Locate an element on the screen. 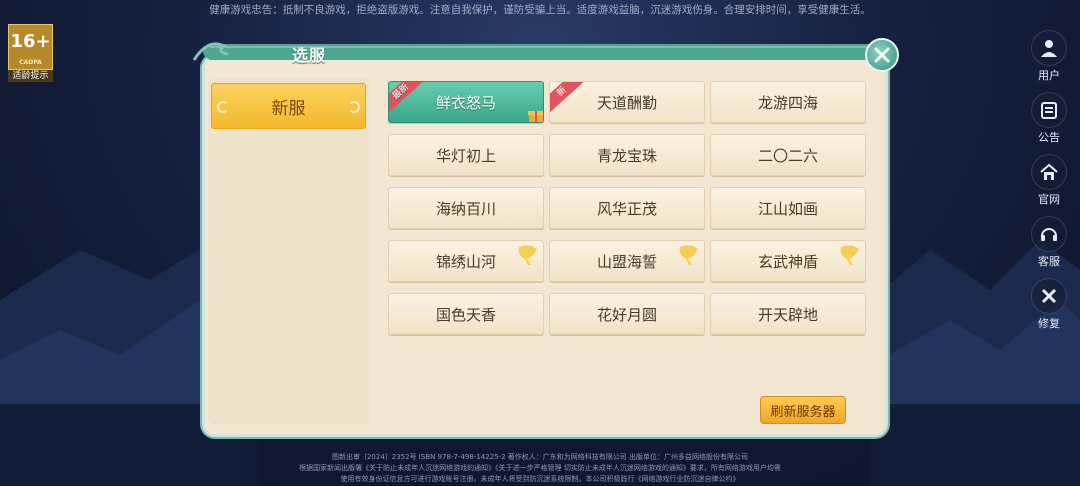 This screenshot has width=1080, height=486. server-item: 海纳百川 is located at coordinates (466, 208).